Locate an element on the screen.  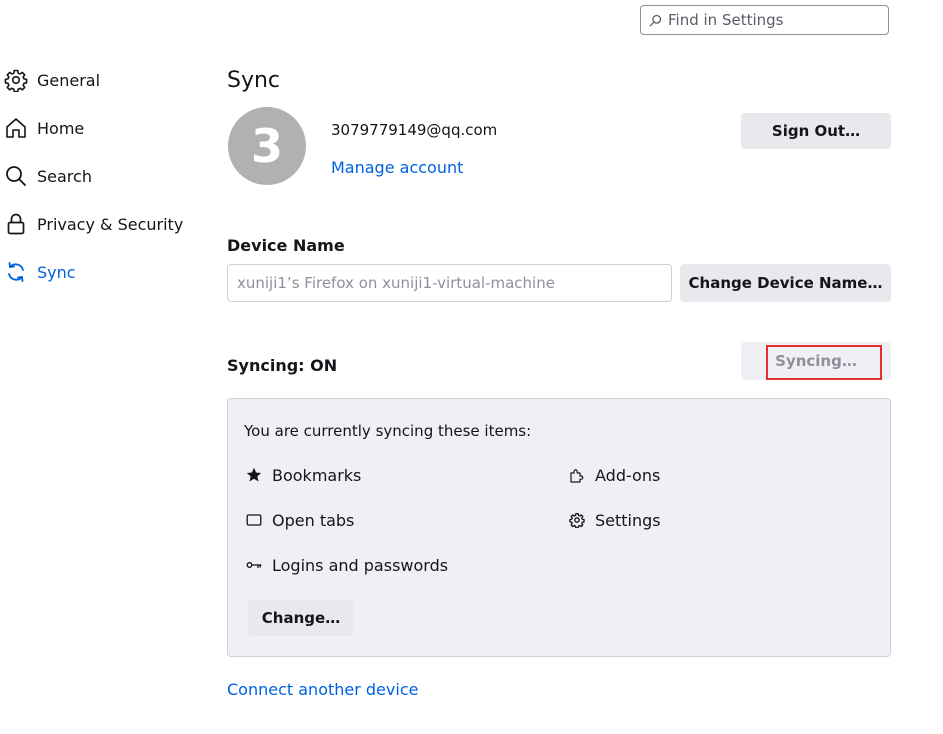
lock-icon is located at coordinates (16, 224).